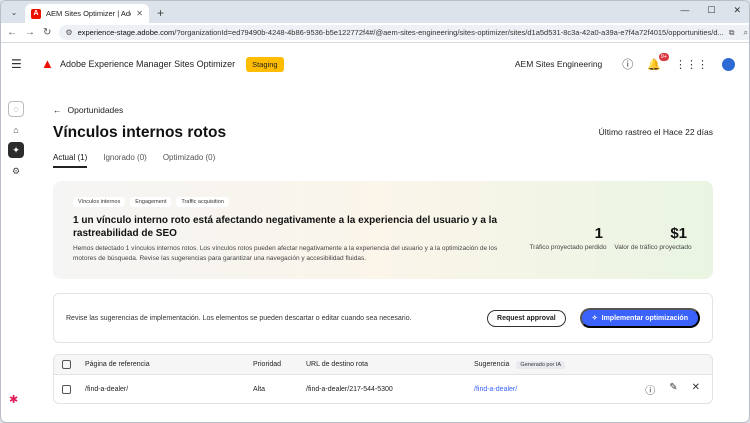  What do you see at coordinates (68, 32) in the screenshot?
I see `site-info-icon: ⚙` at bounding box center [68, 32].